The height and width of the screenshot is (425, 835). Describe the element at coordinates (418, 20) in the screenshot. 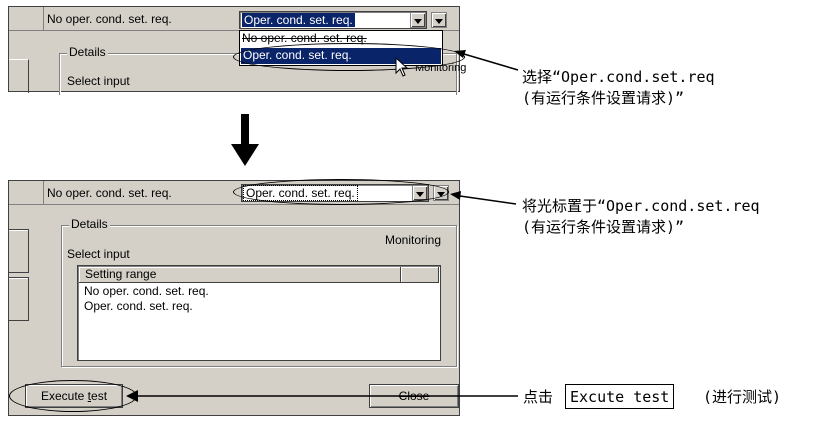

I see `chevron-down-icon` at that location.